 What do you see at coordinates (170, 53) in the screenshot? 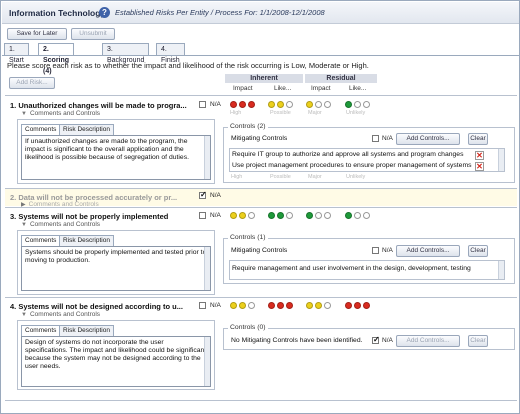
I see `tab-finish: 4. Finish` at bounding box center [170, 53].